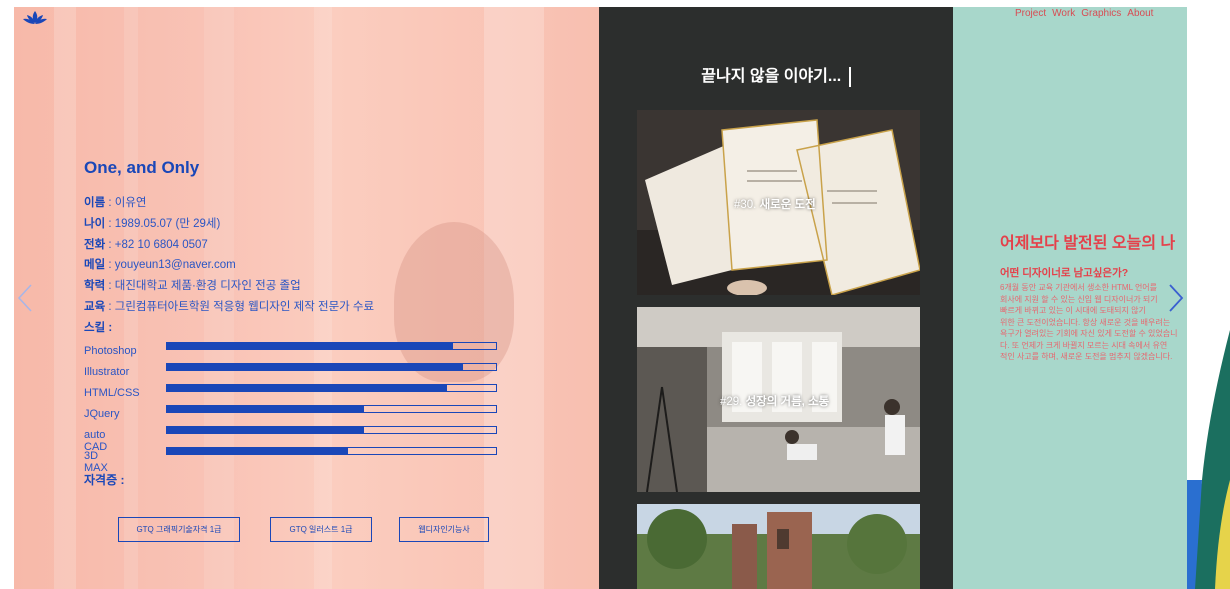  I want to click on info-row-age: 나이 : 1989.05.07 (만 29세), so click(229, 225).